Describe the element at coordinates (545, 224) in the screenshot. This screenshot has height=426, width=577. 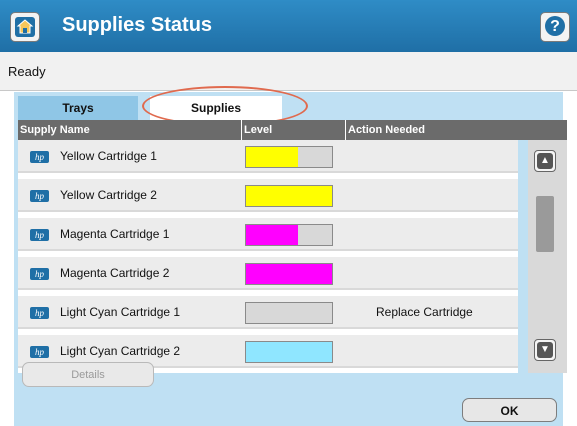
I see `scroll-thumb` at that location.